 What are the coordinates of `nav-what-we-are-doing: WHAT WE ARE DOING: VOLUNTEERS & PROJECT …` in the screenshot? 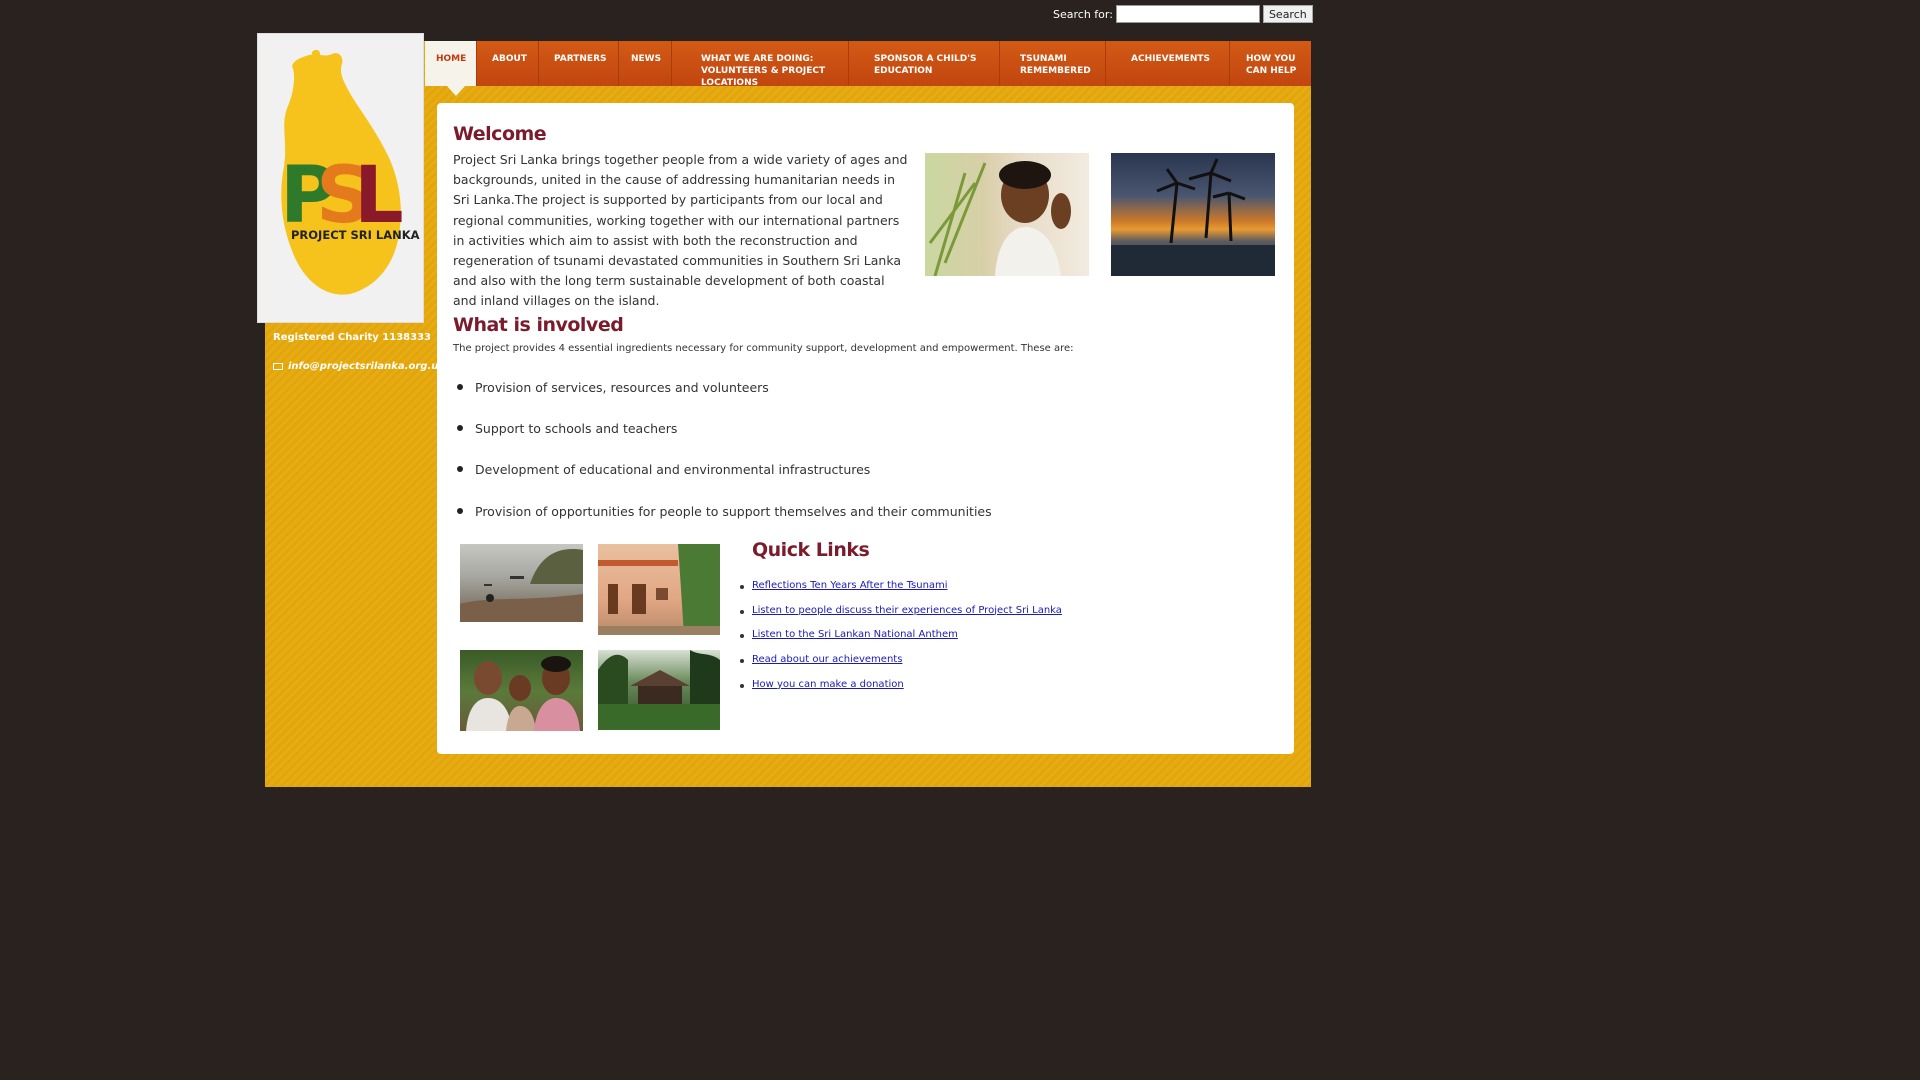 It's located at (760, 64).